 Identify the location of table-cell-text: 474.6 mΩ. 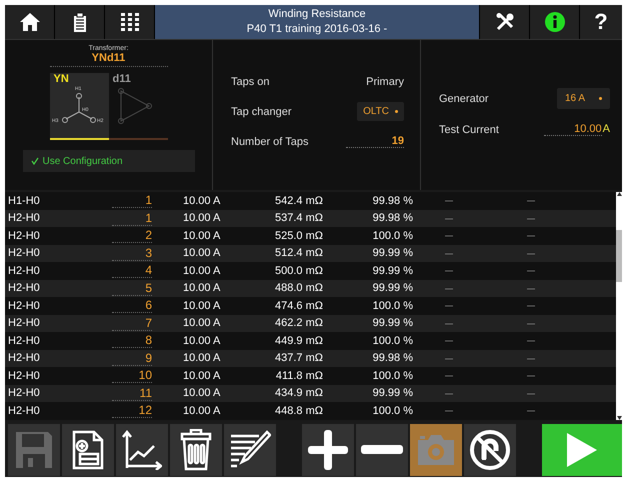
(298, 306).